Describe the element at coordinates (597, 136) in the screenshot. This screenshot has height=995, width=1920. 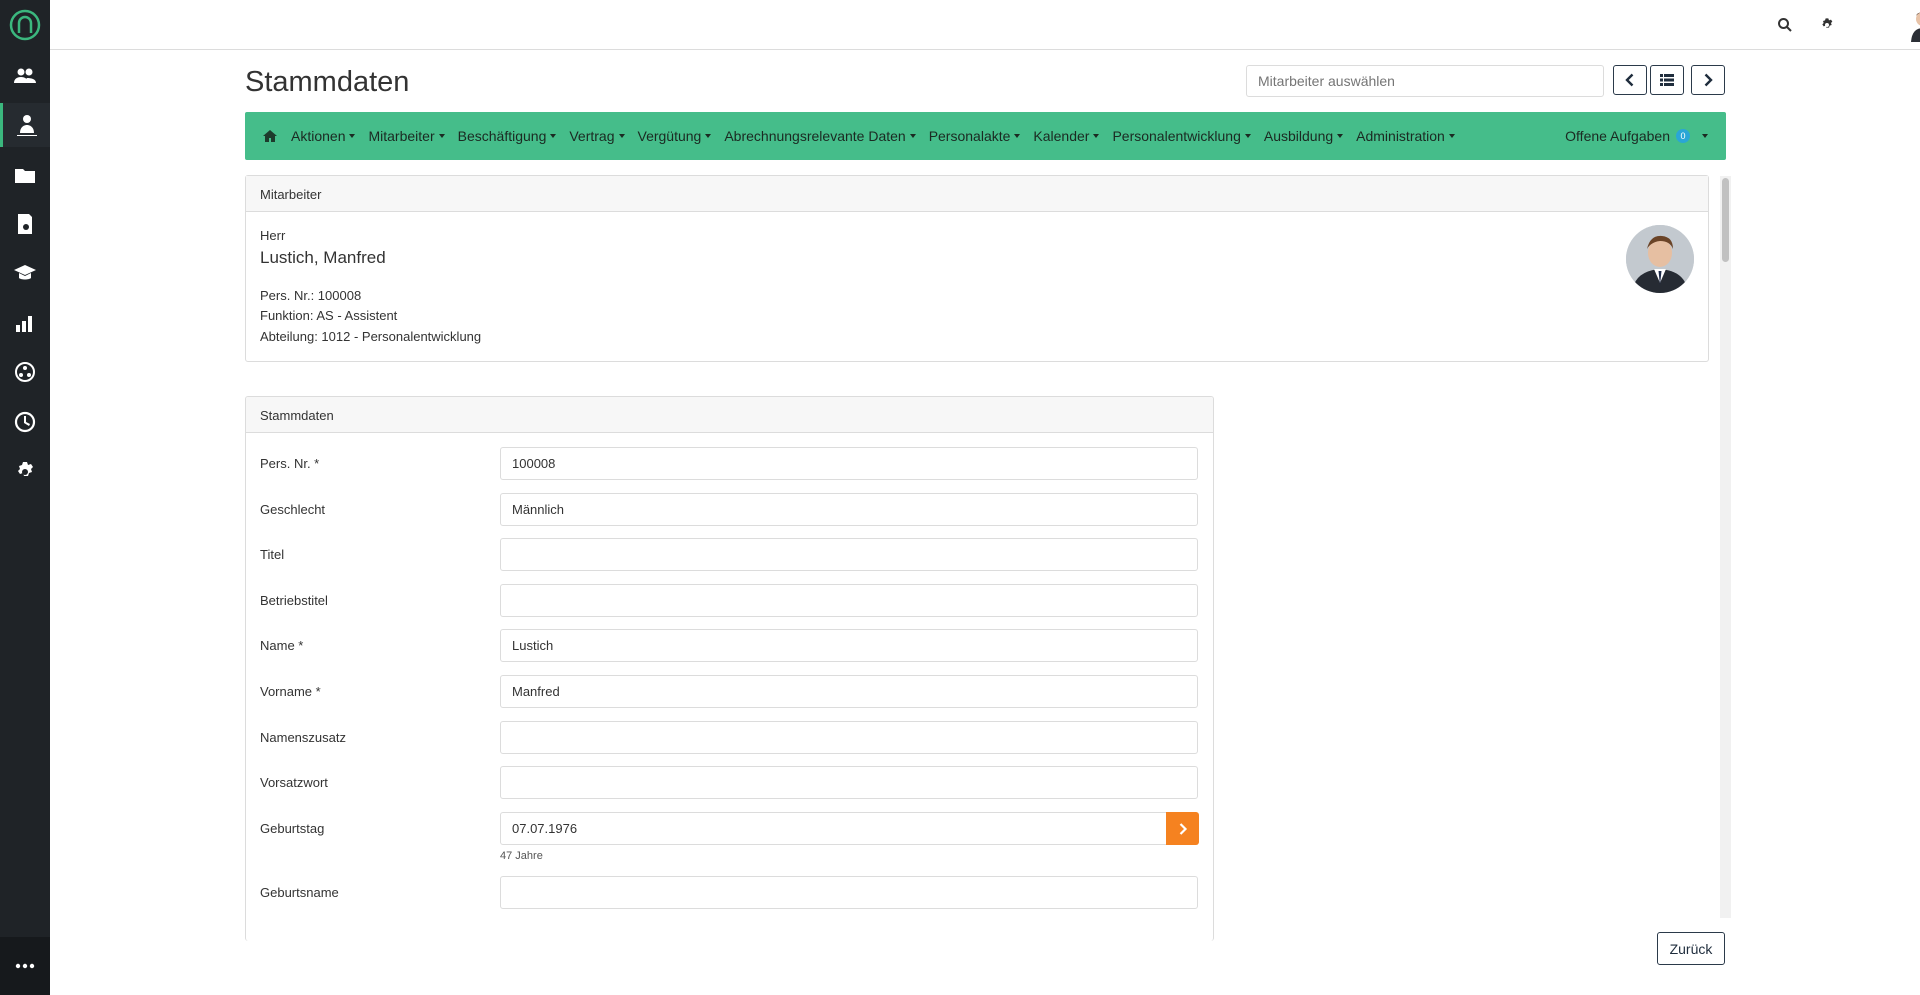
I see `menu-vertrag: Vertrag` at that location.